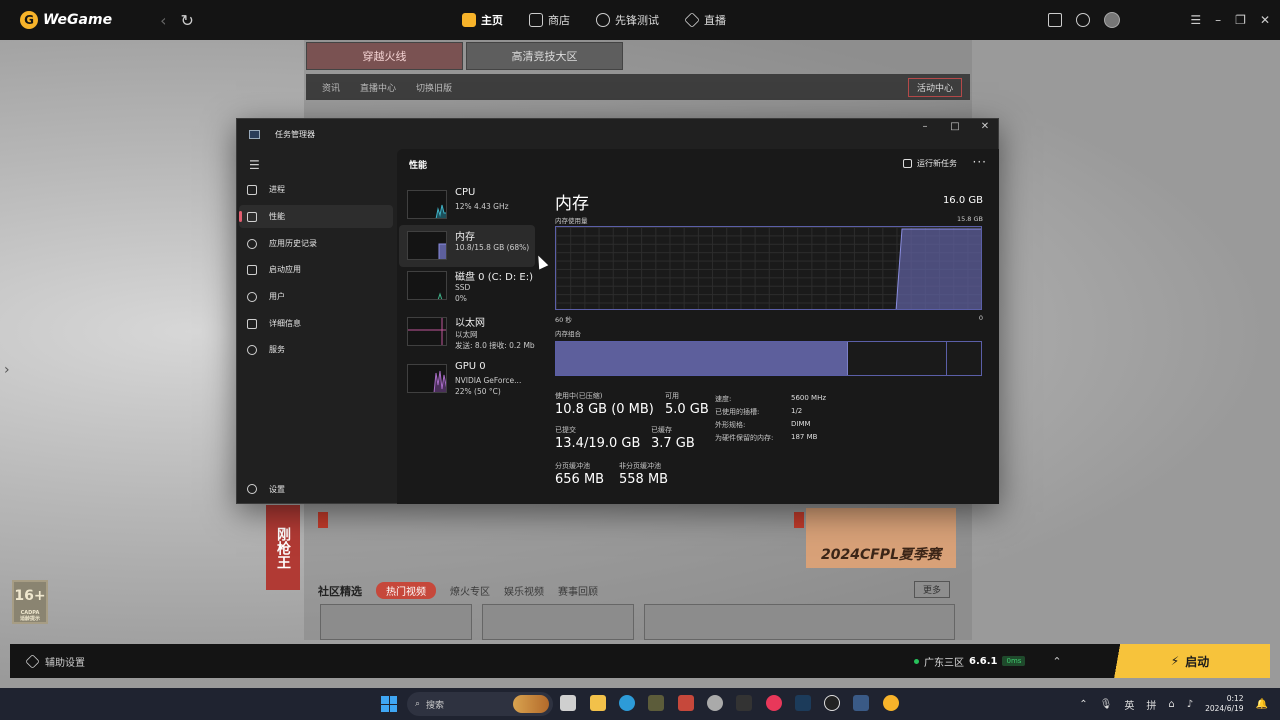 This screenshot has width=1280, height=720. I want to click on hamburger-icon: ☰, so click(254, 165).